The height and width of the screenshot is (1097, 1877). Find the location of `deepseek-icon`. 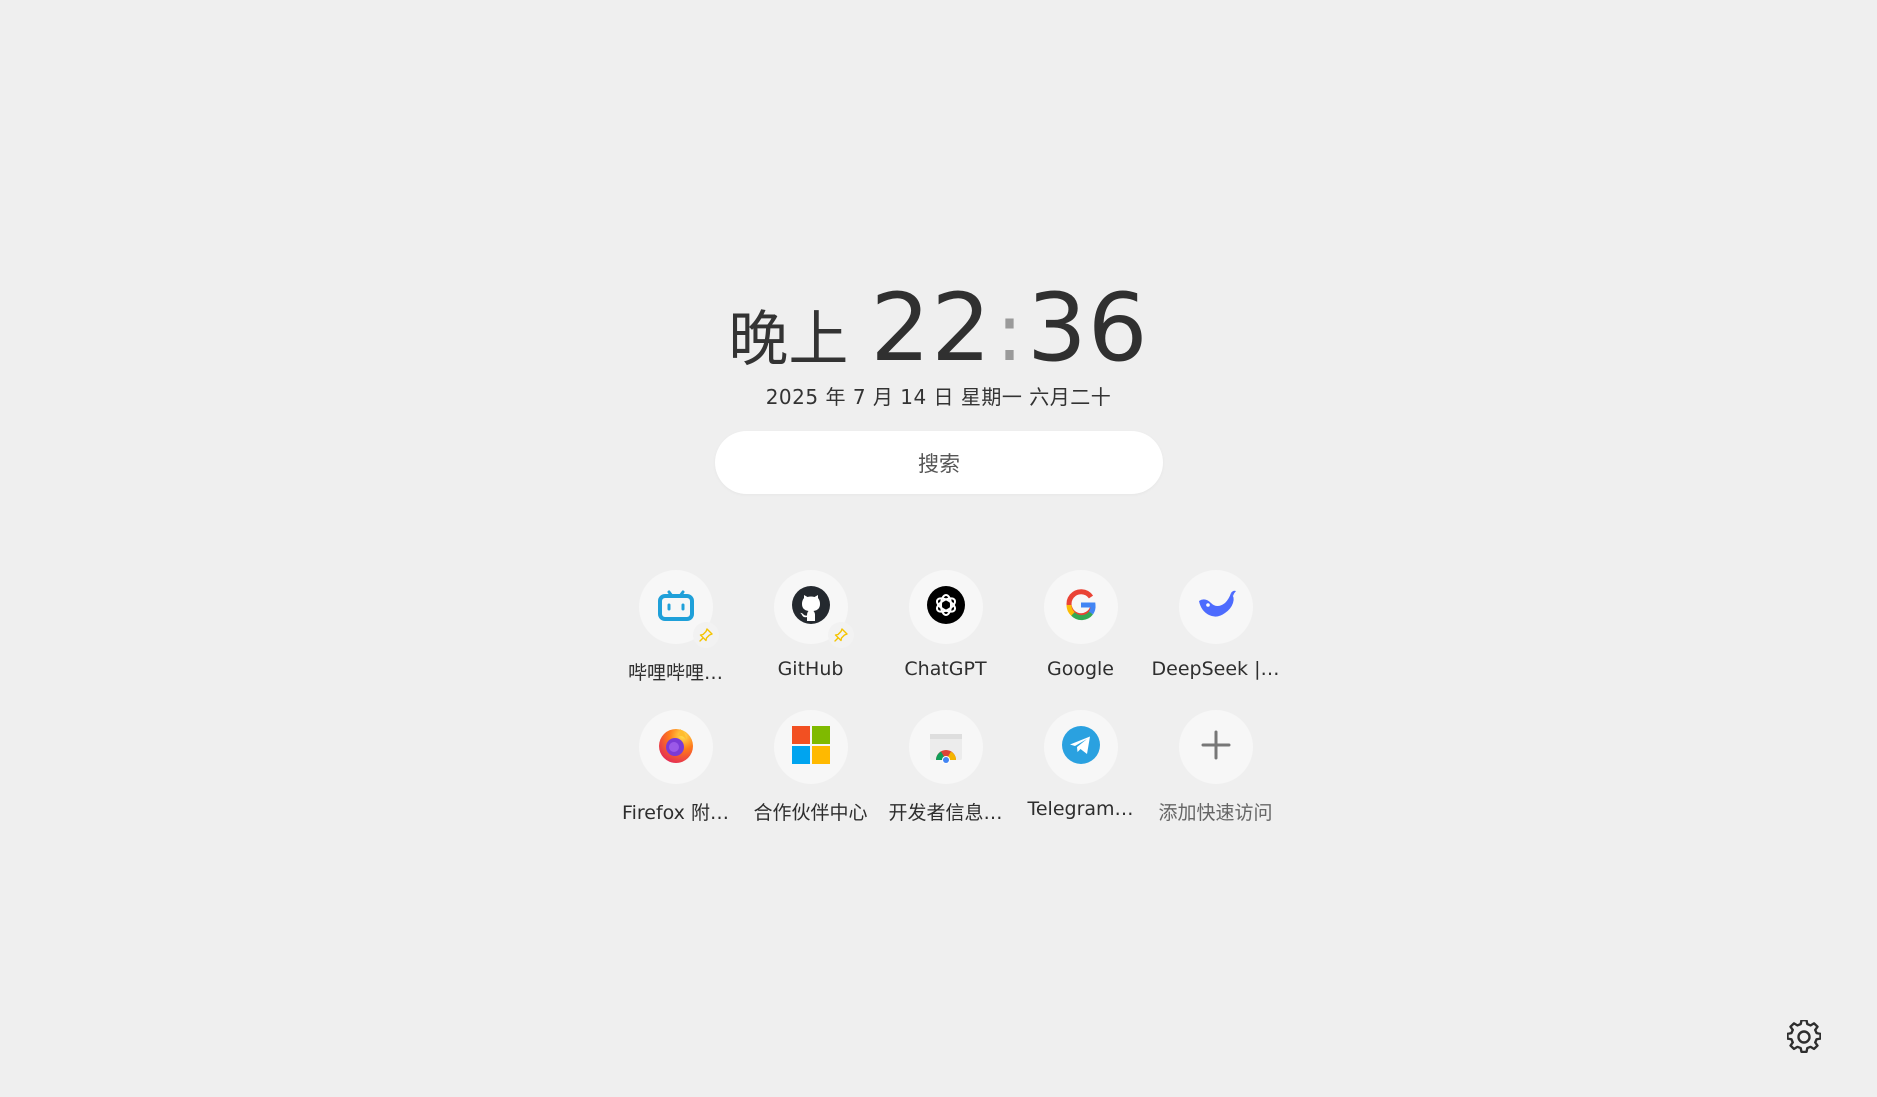

deepseek-icon is located at coordinates (1216, 607).